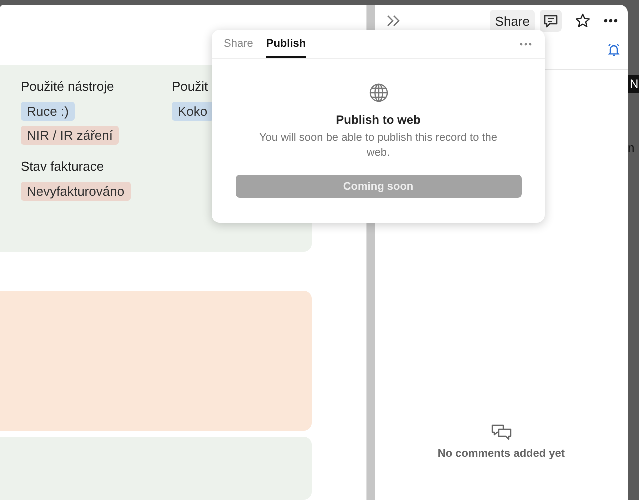  I want to click on popover-title: Publish to web, so click(378, 120).